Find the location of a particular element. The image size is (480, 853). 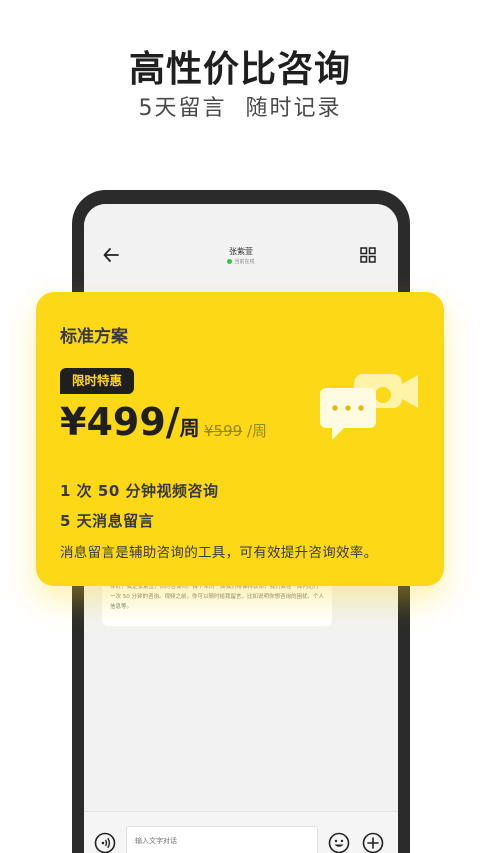

headline: 高性价比咨询 is located at coordinates (239, 69).